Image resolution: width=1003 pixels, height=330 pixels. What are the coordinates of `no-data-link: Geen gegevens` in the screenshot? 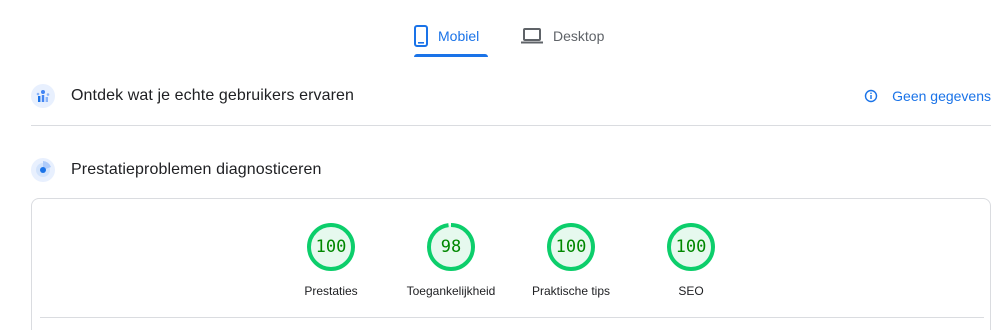 It's located at (927, 96).